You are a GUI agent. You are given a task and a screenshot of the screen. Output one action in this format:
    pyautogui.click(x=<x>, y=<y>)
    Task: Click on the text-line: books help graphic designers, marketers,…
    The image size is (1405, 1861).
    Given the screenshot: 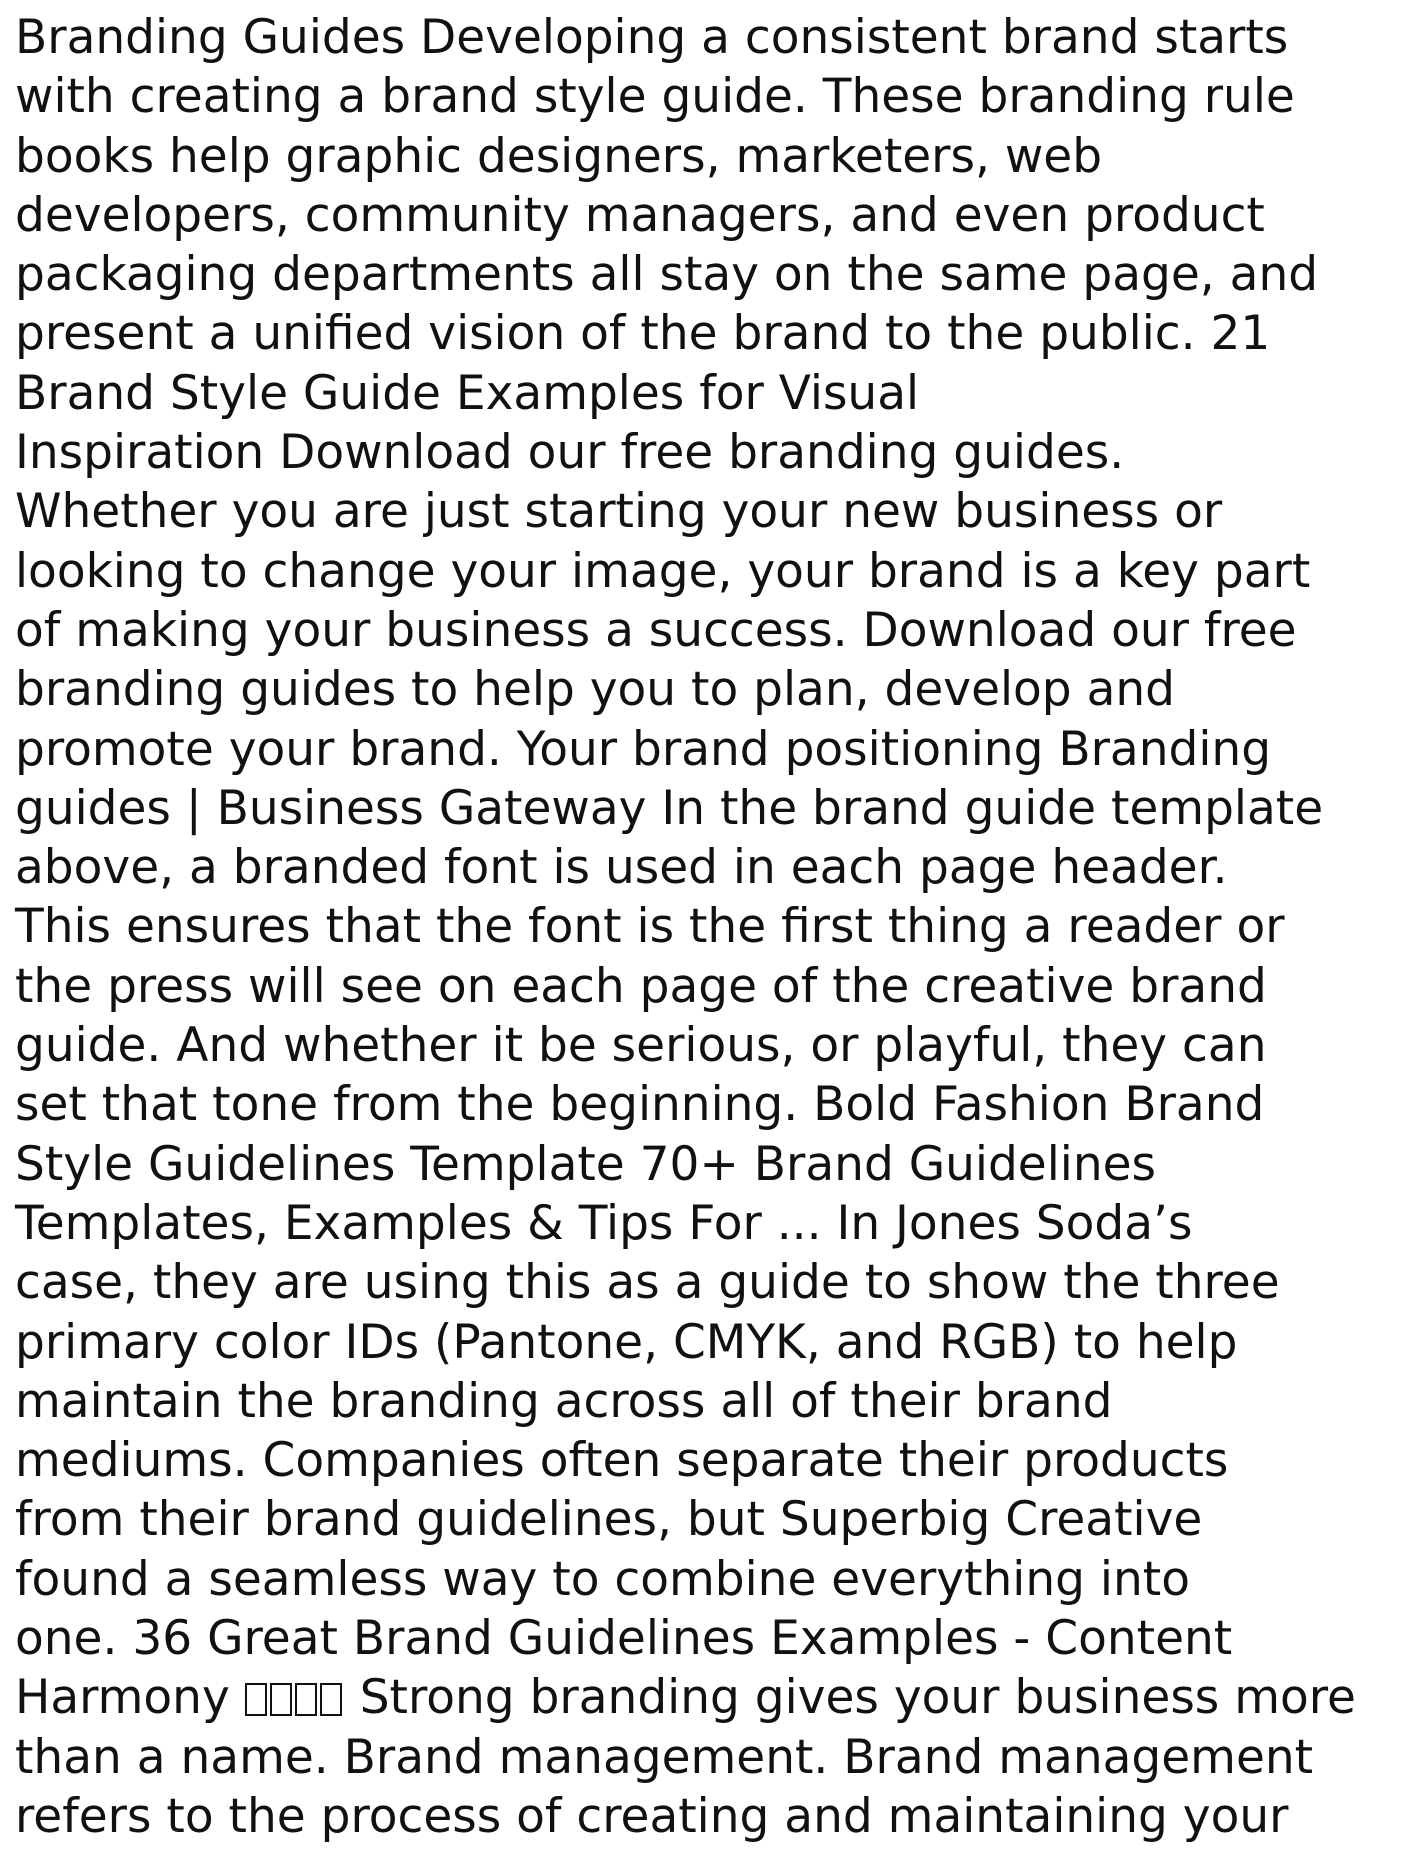 What is the action you would take?
    pyautogui.click(x=559, y=156)
    